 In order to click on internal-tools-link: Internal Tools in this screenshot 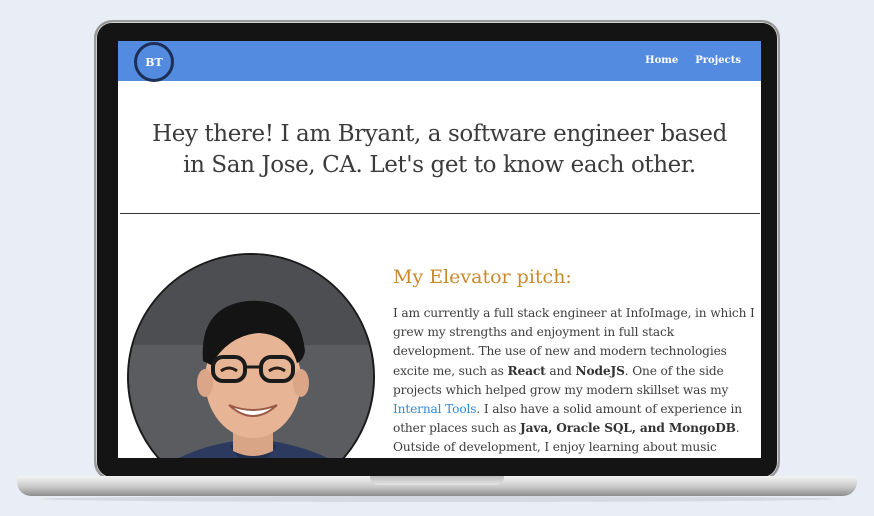, I will do `click(435, 409)`.